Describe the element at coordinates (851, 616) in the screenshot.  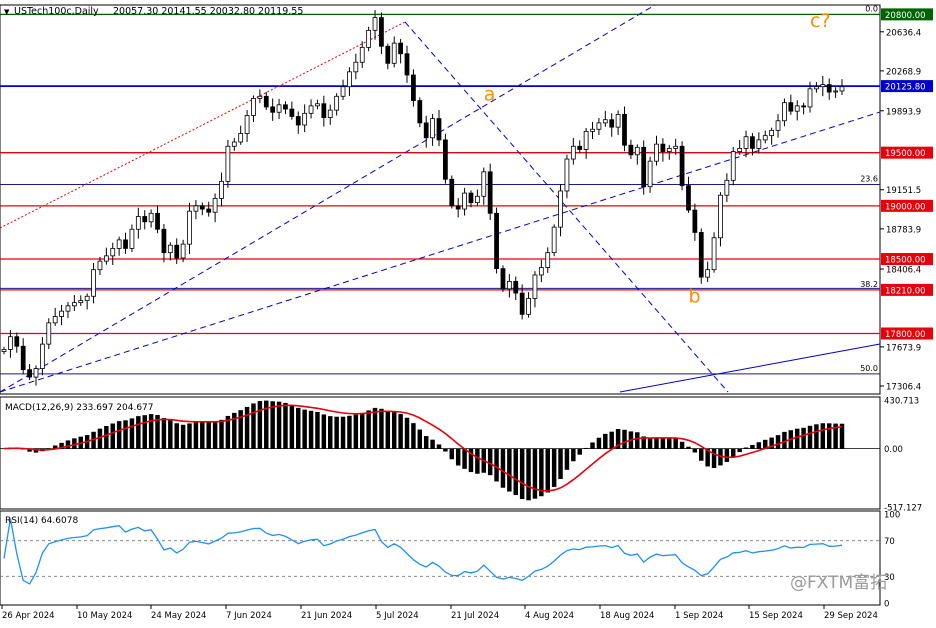
I see `x-tick-label-11: 29 Sep 2024` at that location.